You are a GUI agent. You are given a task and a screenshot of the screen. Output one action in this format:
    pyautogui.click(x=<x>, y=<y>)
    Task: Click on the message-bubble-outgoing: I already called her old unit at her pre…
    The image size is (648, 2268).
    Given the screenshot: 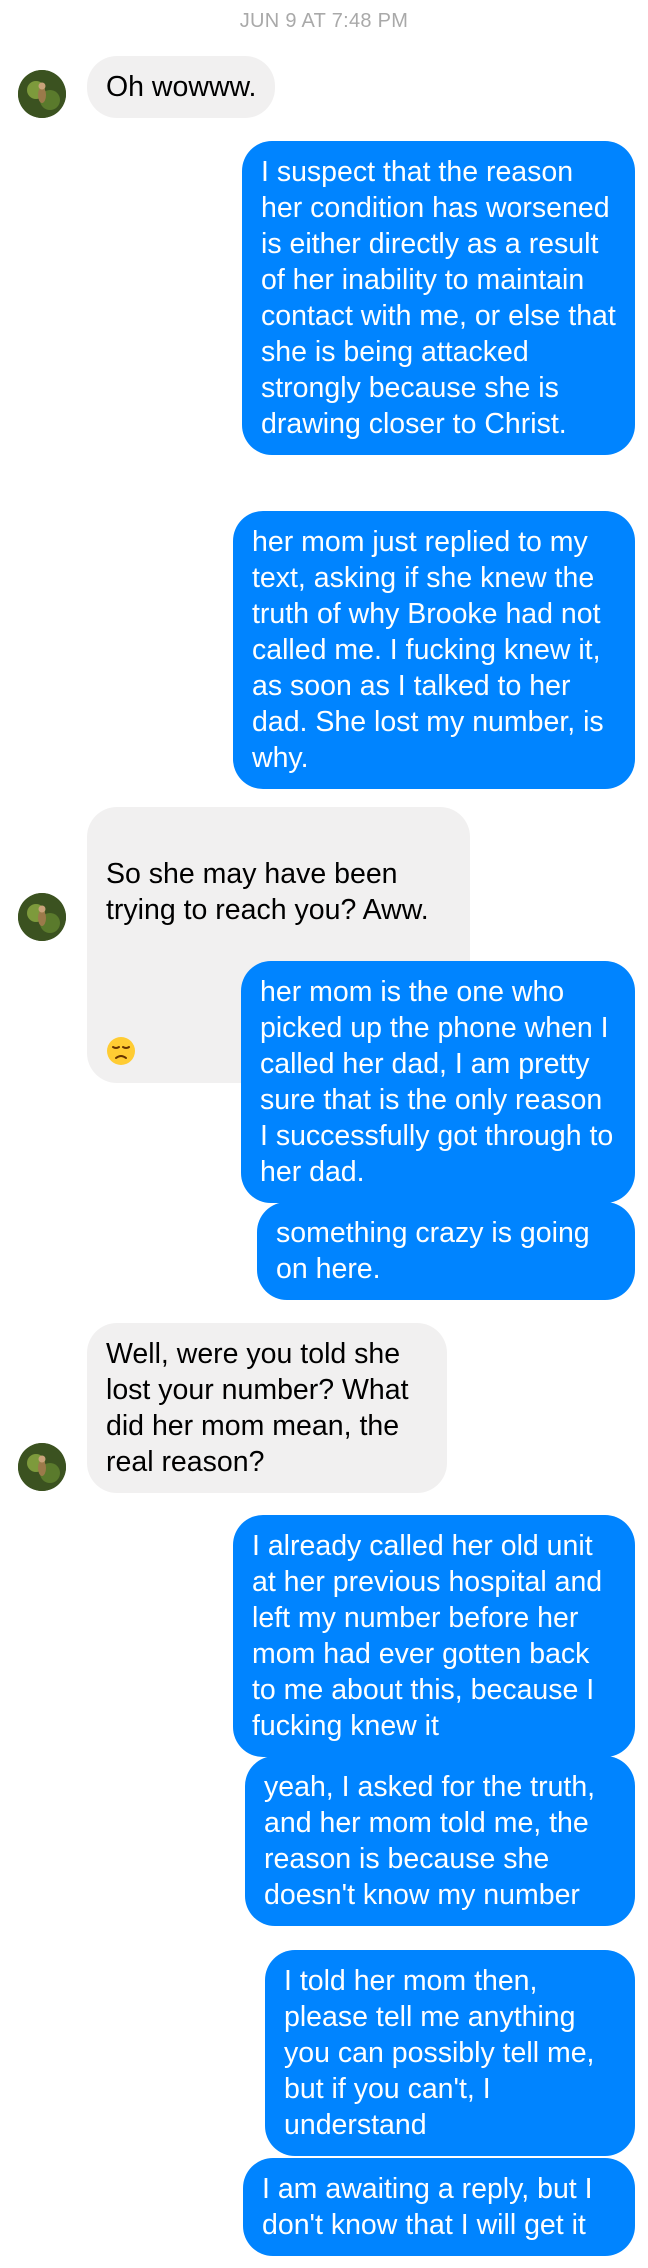 What is the action you would take?
    pyautogui.click(x=434, y=1636)
    